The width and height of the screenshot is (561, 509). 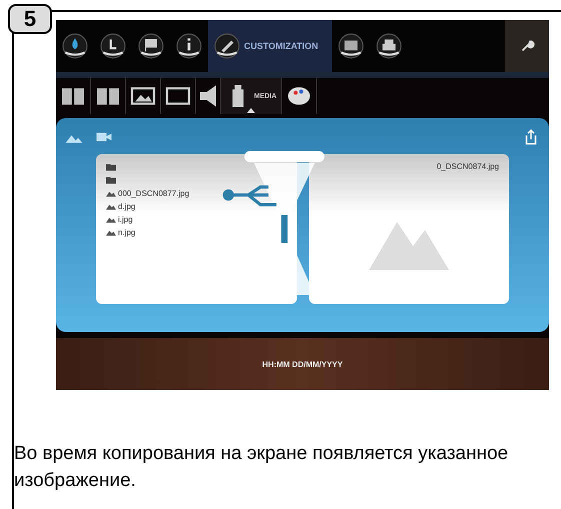 I want to click on drop-icon, so click(x=75, y=46).